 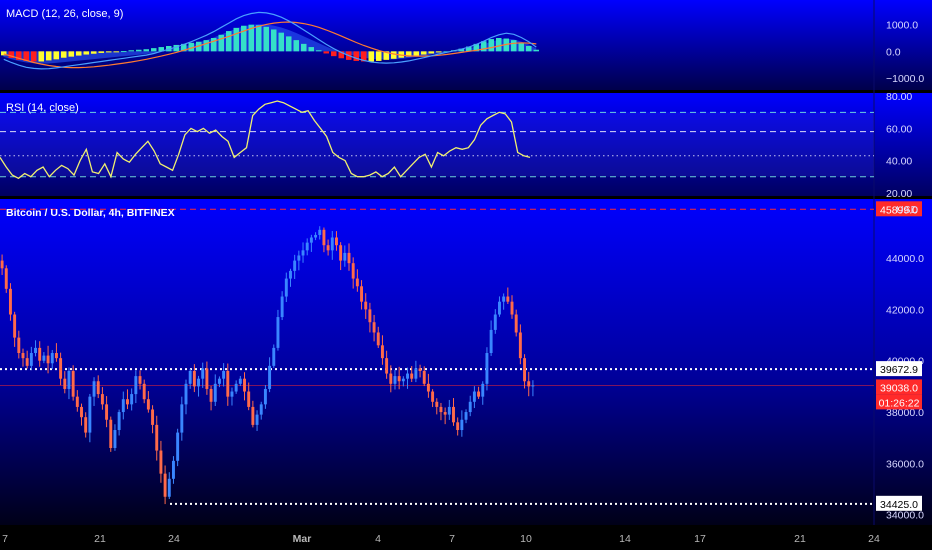 What do you see at coordinates (42, 108) in the screenshot?
I see `rsi-title: RSI (14, close)` at bounding box center [42, 108].